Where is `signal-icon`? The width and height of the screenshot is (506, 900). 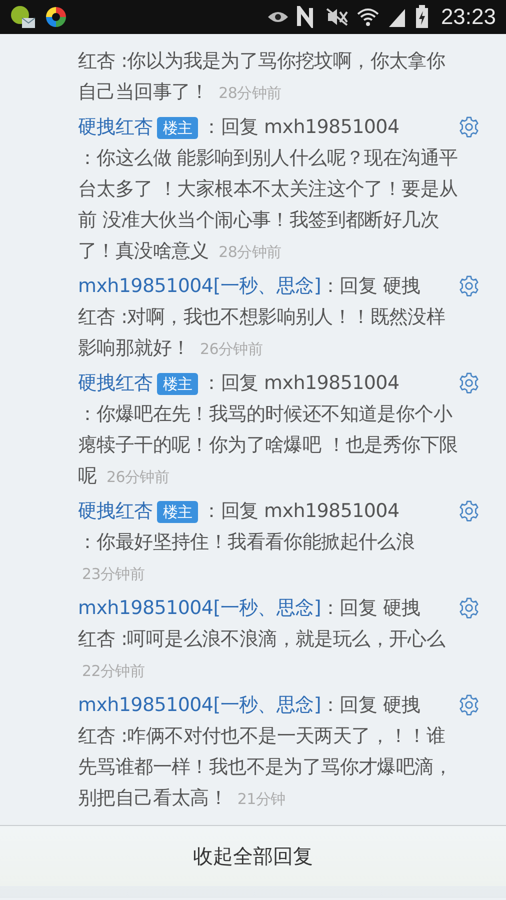
signal-icon is located at coordinates (396, 17).